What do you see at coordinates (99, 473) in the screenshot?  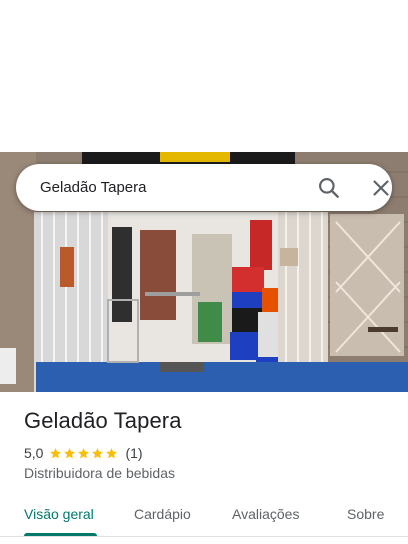 I see `place-category: Distribuidora de bebidas` at bounding box center [99, 473].